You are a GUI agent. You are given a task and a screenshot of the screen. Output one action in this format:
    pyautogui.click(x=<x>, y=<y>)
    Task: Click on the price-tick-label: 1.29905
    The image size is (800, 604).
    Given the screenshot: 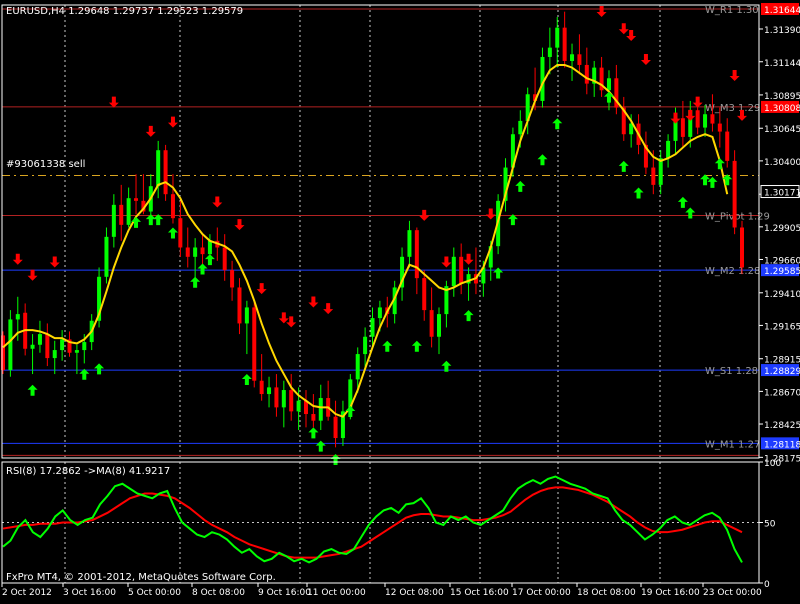 What is the action you would take?
    pyautogui.click(x=782, y=229)
    